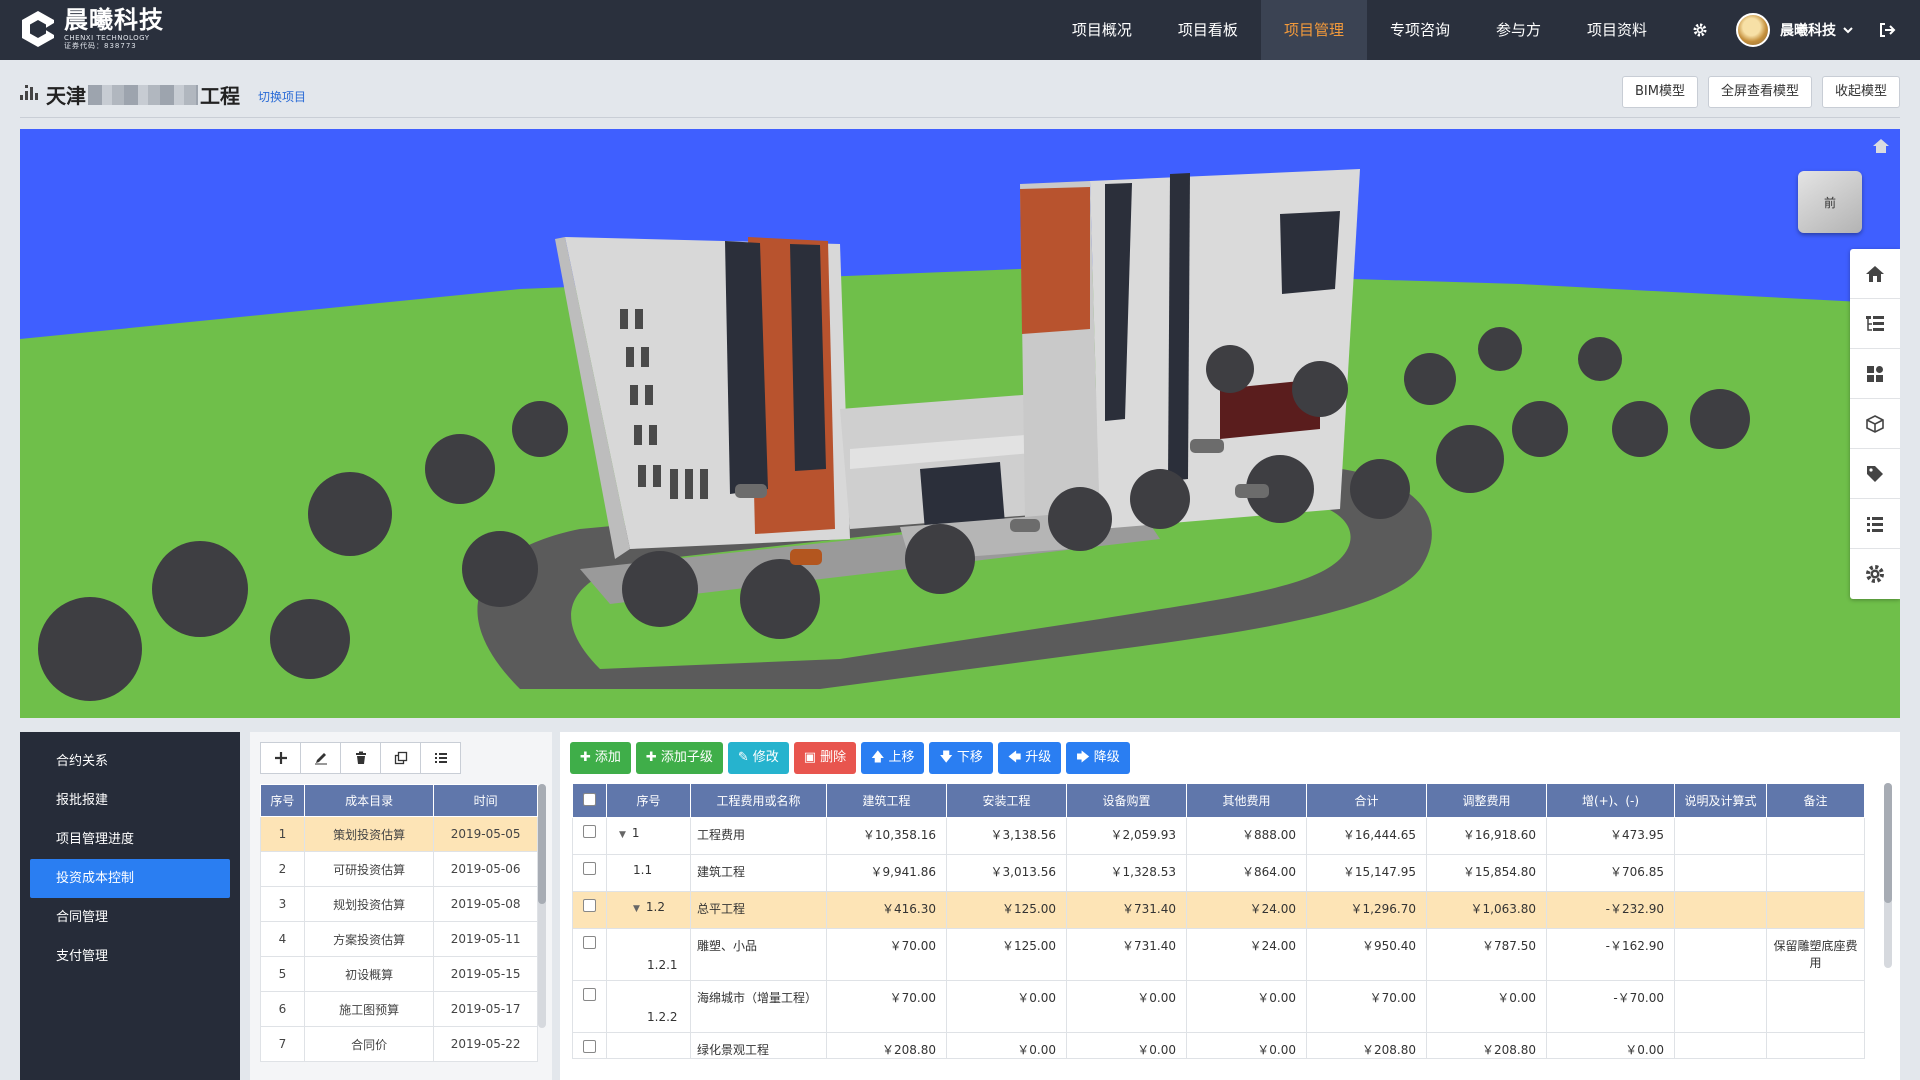 This screenshot has width=1920, height=1080. I want to click on table-row: 3 规划投资估算 2019-05-08, so click(399, 904).